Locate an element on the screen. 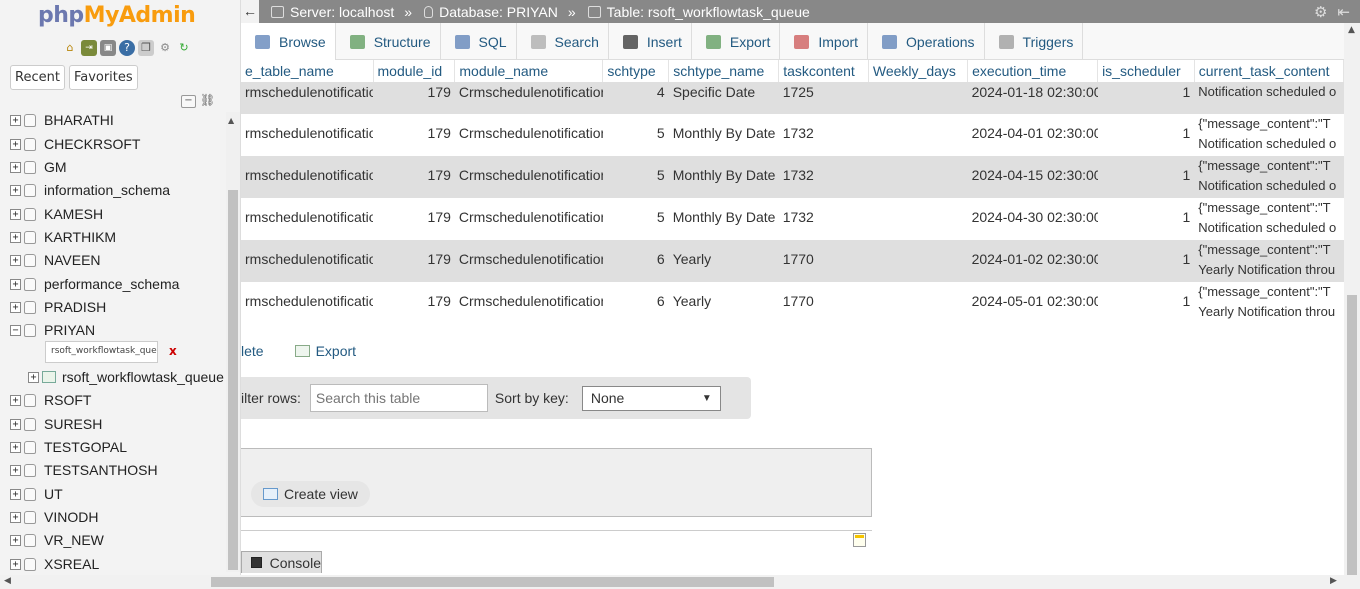 The image size is (1360, 589). horizontal-scrollbar: ◀ ▶ is located at coordinates (680, 582).